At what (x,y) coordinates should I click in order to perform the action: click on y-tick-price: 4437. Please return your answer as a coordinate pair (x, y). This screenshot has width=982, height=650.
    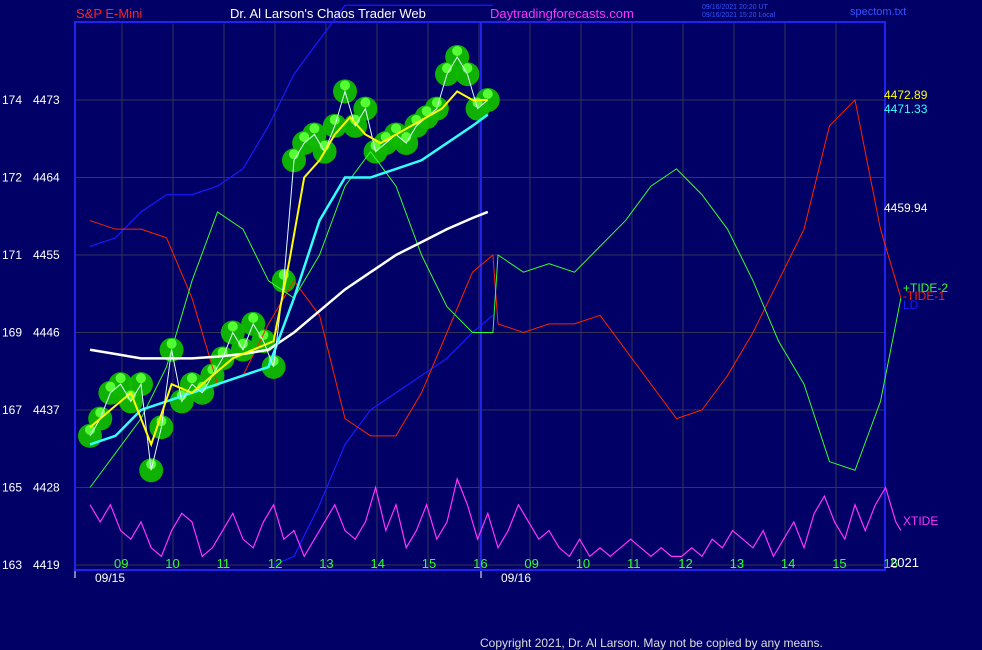
    Looking at the image, I should click on (46, 410).